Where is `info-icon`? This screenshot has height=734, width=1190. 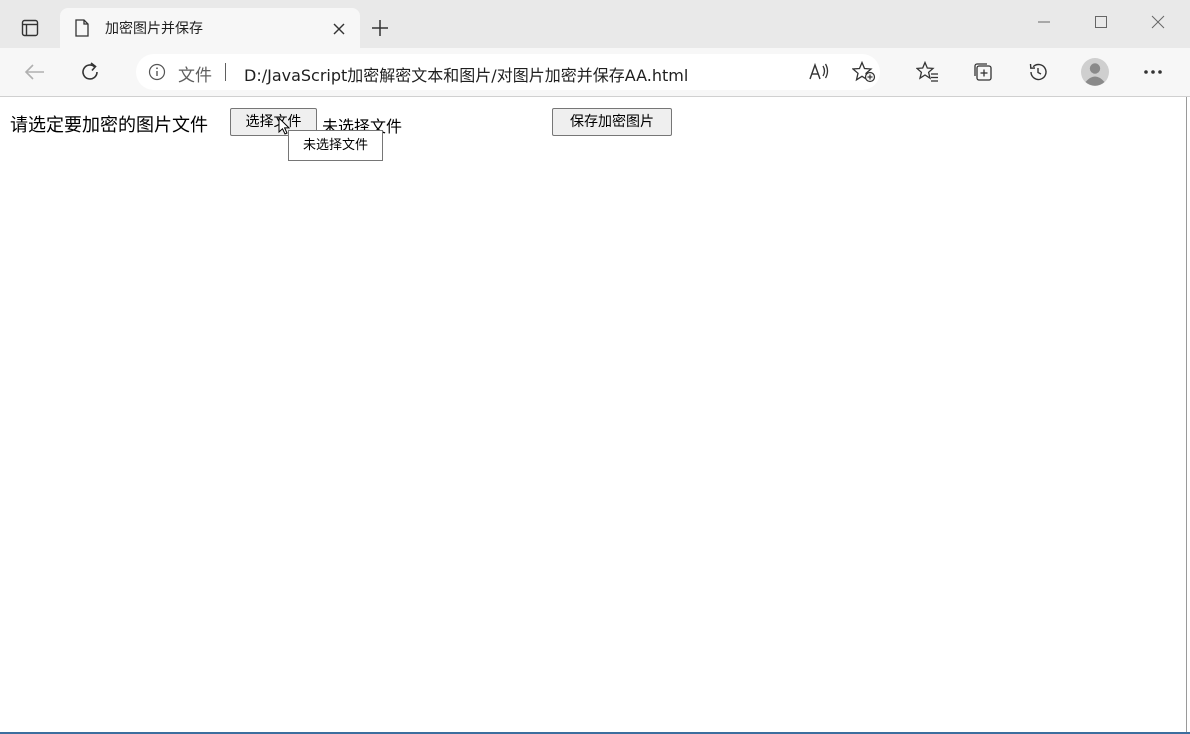 info-icon is located at coordinates (157, 74).